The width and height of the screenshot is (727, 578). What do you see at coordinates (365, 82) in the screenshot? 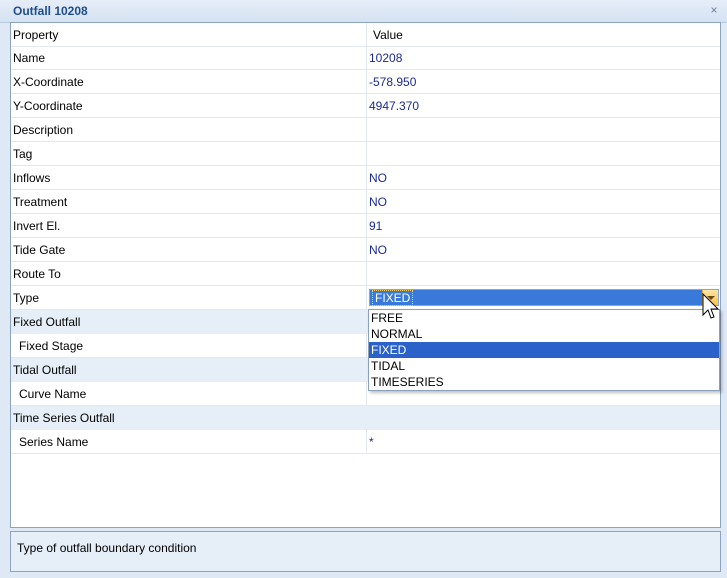
I see `row-x-coordinate: X-Coordinate -578.950` at bounding box center [365, 82].